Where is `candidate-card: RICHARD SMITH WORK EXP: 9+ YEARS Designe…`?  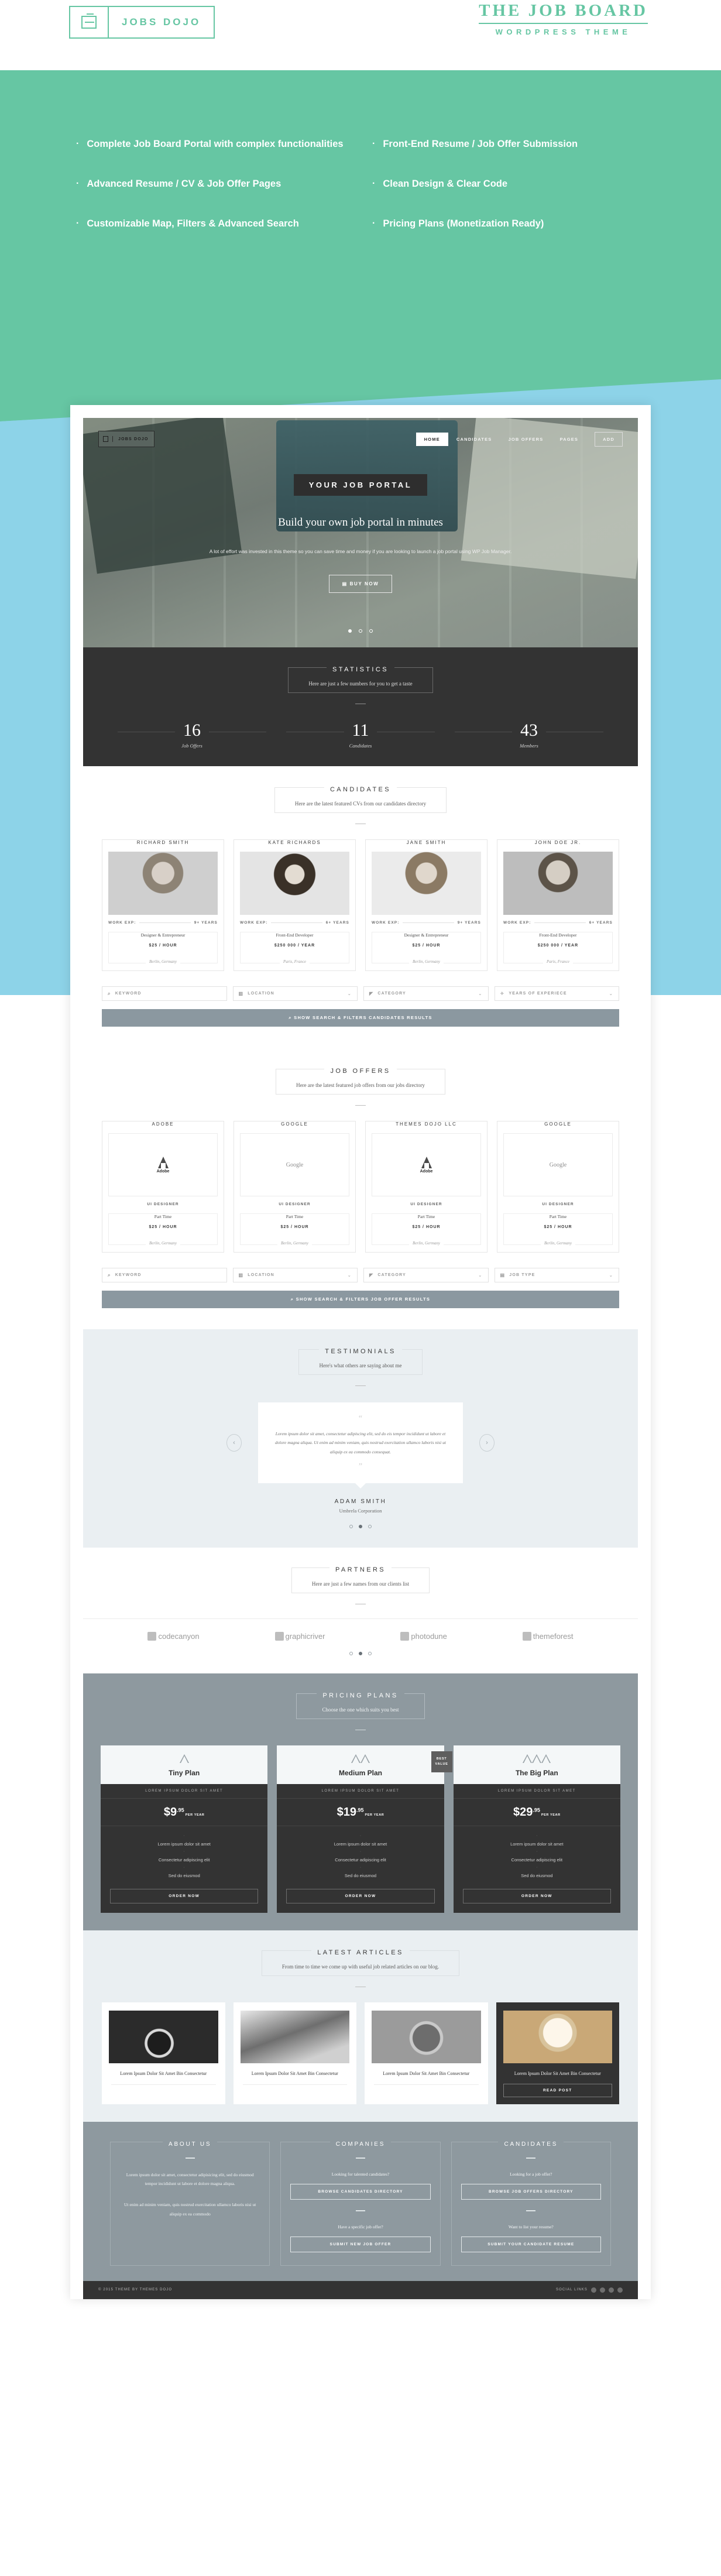
candidate-card: RICHARD SMITH WORK EXP: 9+ YEARS Designe… is located at coordinates (163, 905).